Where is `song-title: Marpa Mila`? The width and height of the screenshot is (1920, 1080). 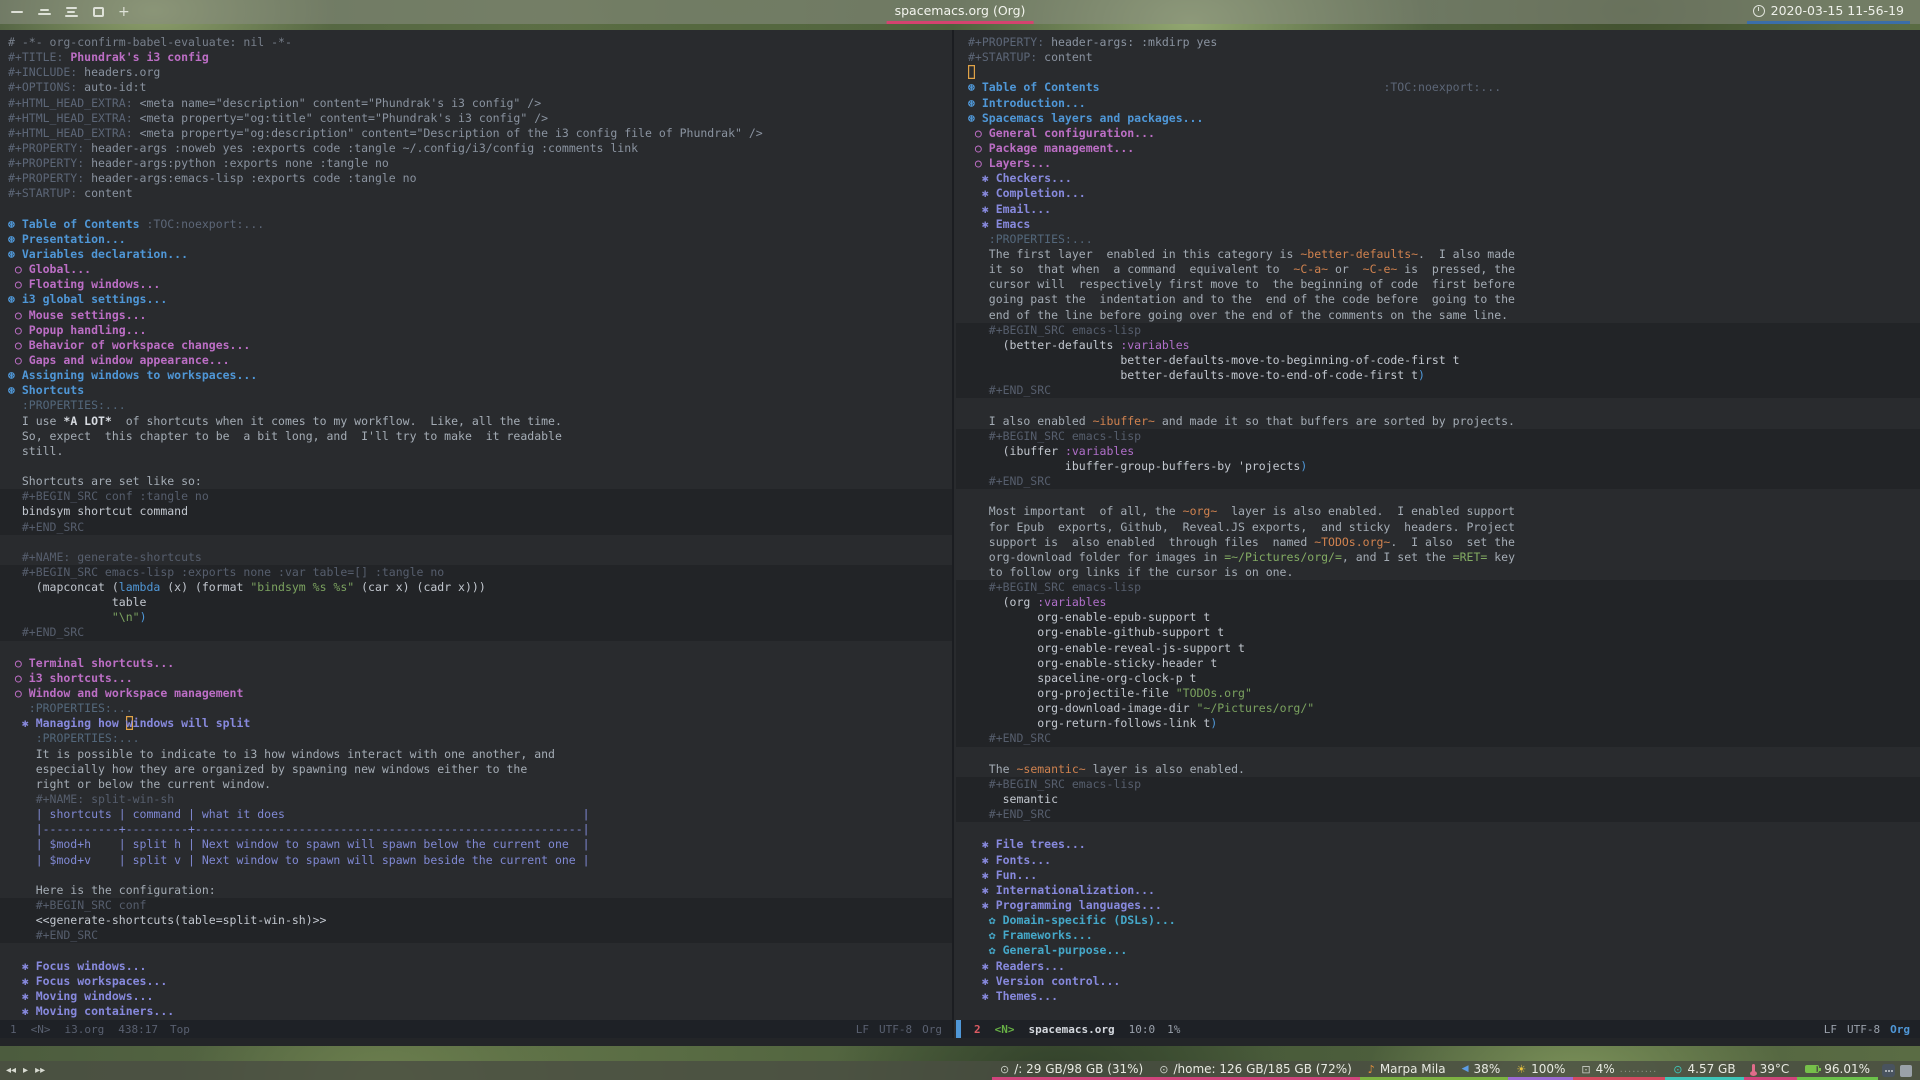
song-title: Marpa Mila is located at coordinates (1412, 1069).